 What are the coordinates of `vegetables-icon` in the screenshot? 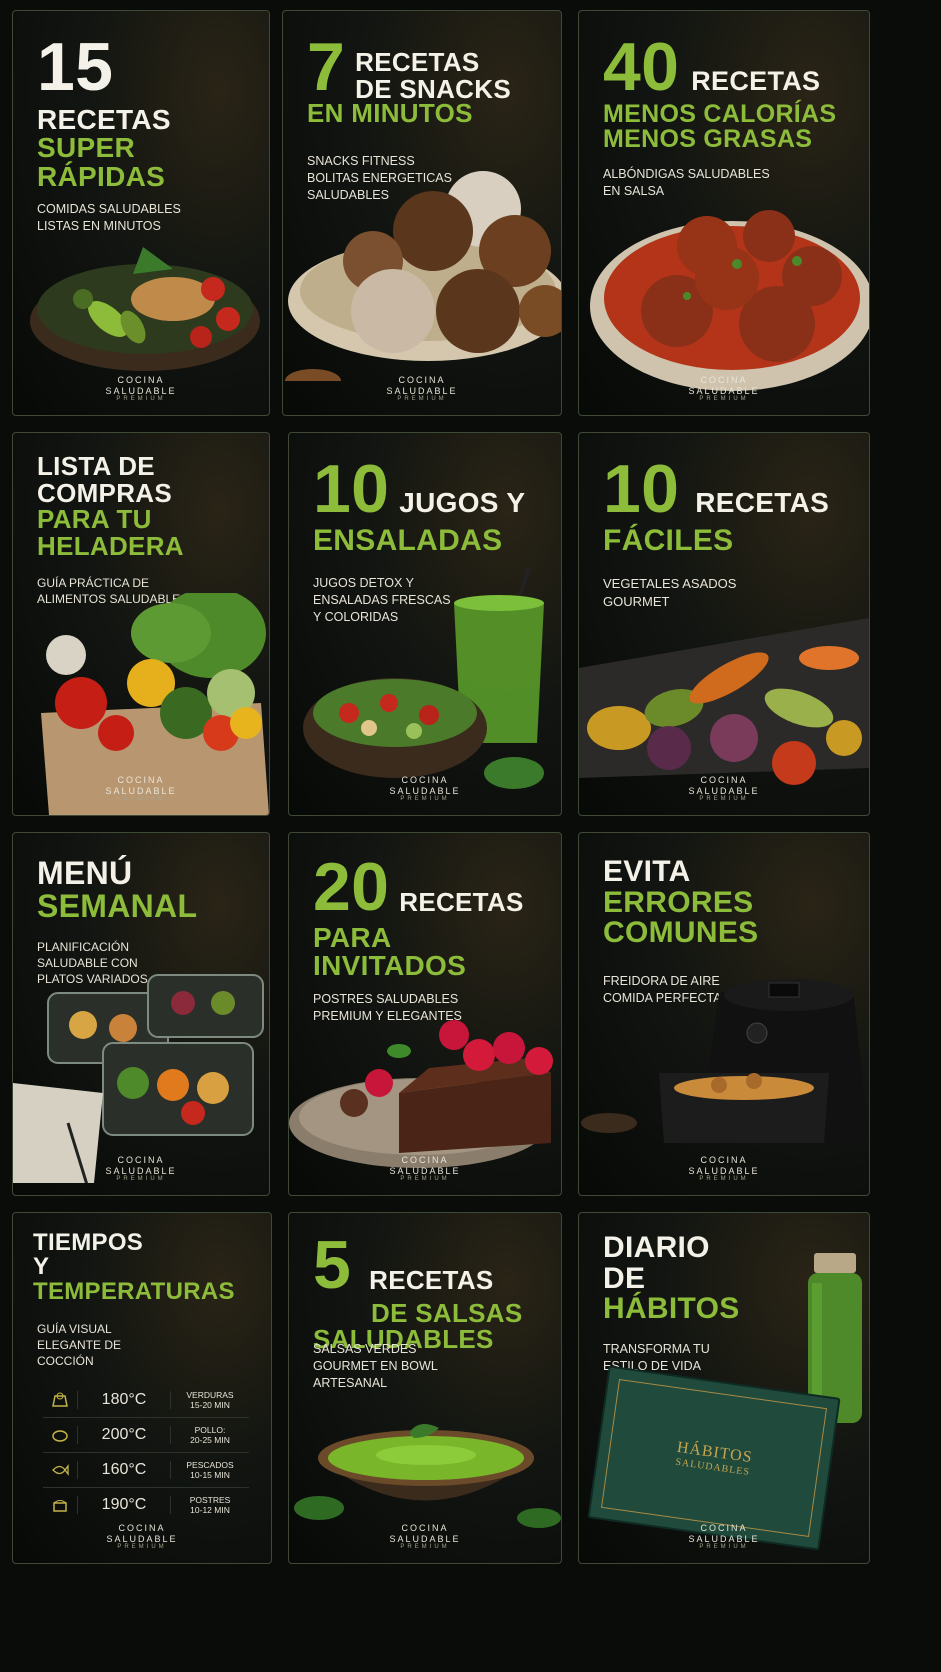 It's located at (60, 1400).